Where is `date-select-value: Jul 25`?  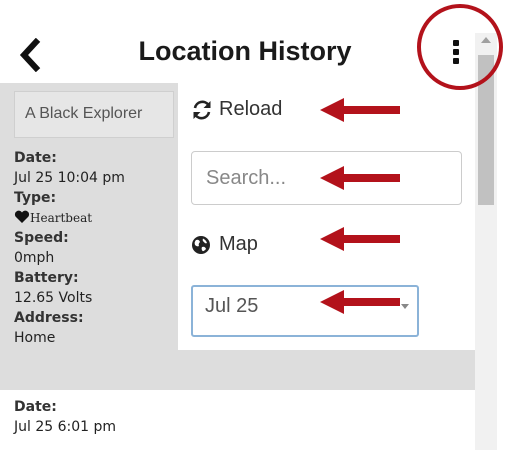 date-select-value: Jul 25 is located at coordinates (232, 306).